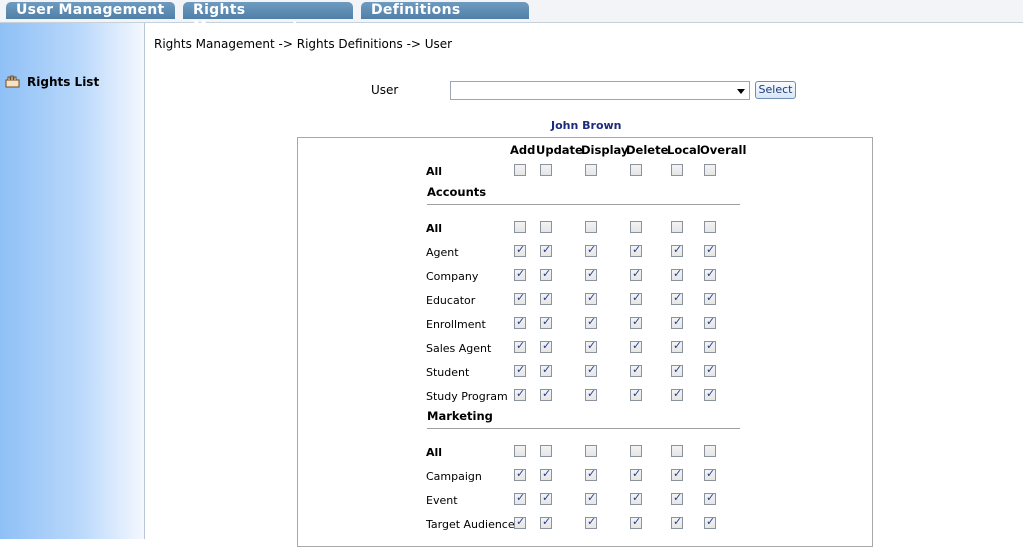  What do you see at coordinates (546, 298) in the screenshot?
I see `accounts-educator-update-checkbox` at bounding box center [546, 298].